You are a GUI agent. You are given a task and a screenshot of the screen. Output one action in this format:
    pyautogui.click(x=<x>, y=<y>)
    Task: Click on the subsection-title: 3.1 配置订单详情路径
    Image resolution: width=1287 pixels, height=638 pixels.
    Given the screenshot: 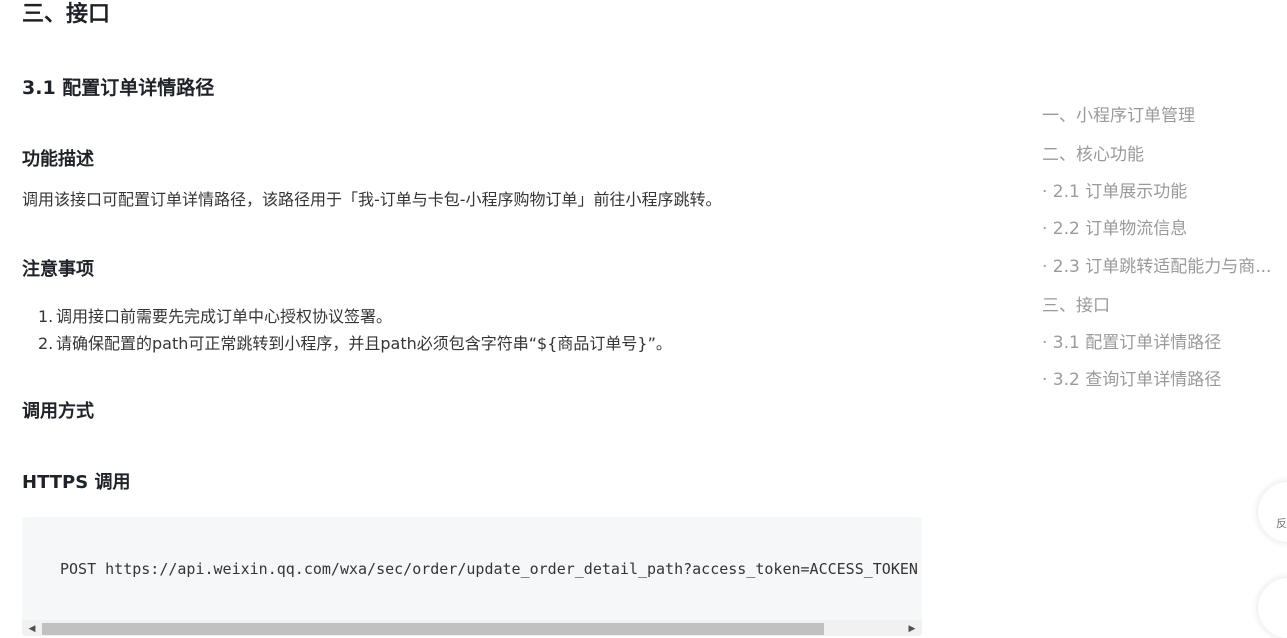 What is the action you would take?
    pyautogui.click(x=118, y=88)
    